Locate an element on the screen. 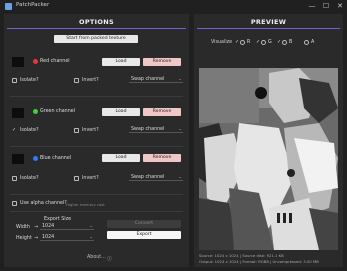  a-radio is located at coordinates (306, 42).